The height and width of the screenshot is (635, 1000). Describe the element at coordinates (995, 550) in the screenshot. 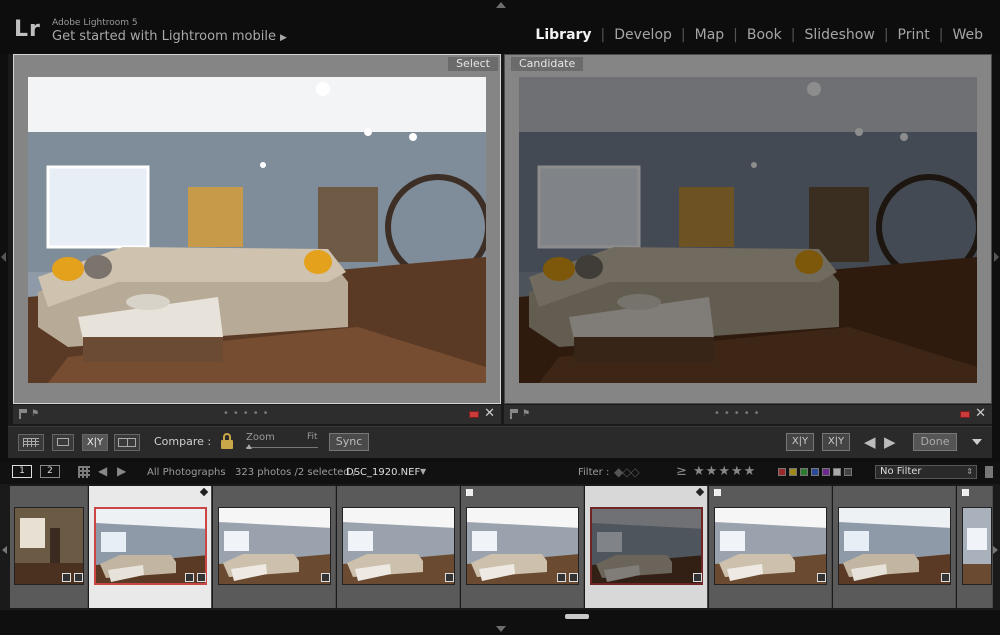

I see `filmstrip-scroll-right-icon` at that location.